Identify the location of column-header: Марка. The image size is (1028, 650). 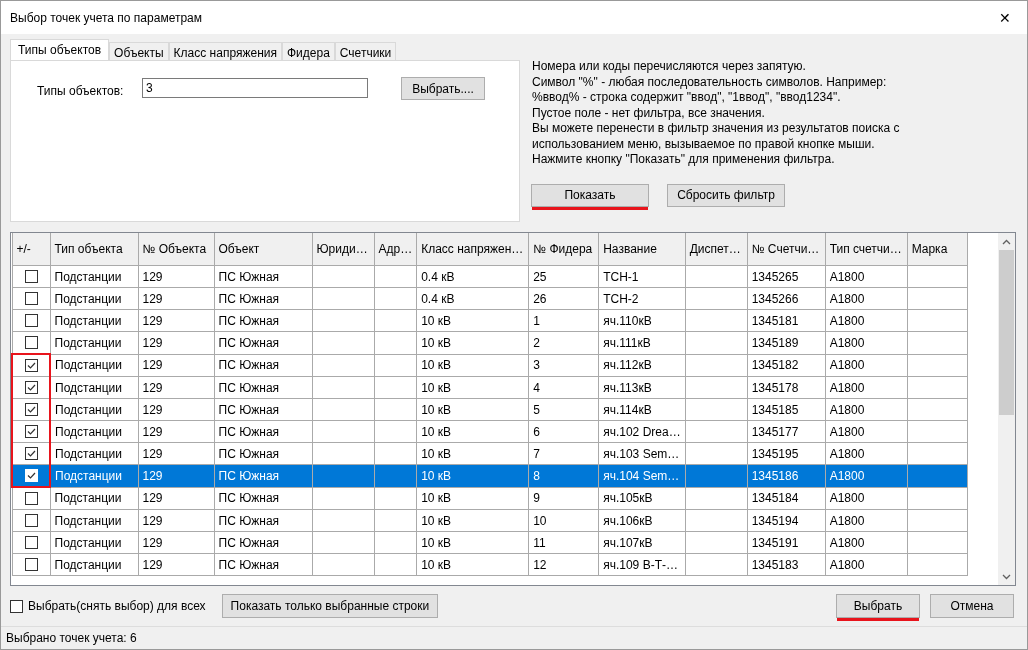
(937, 249).